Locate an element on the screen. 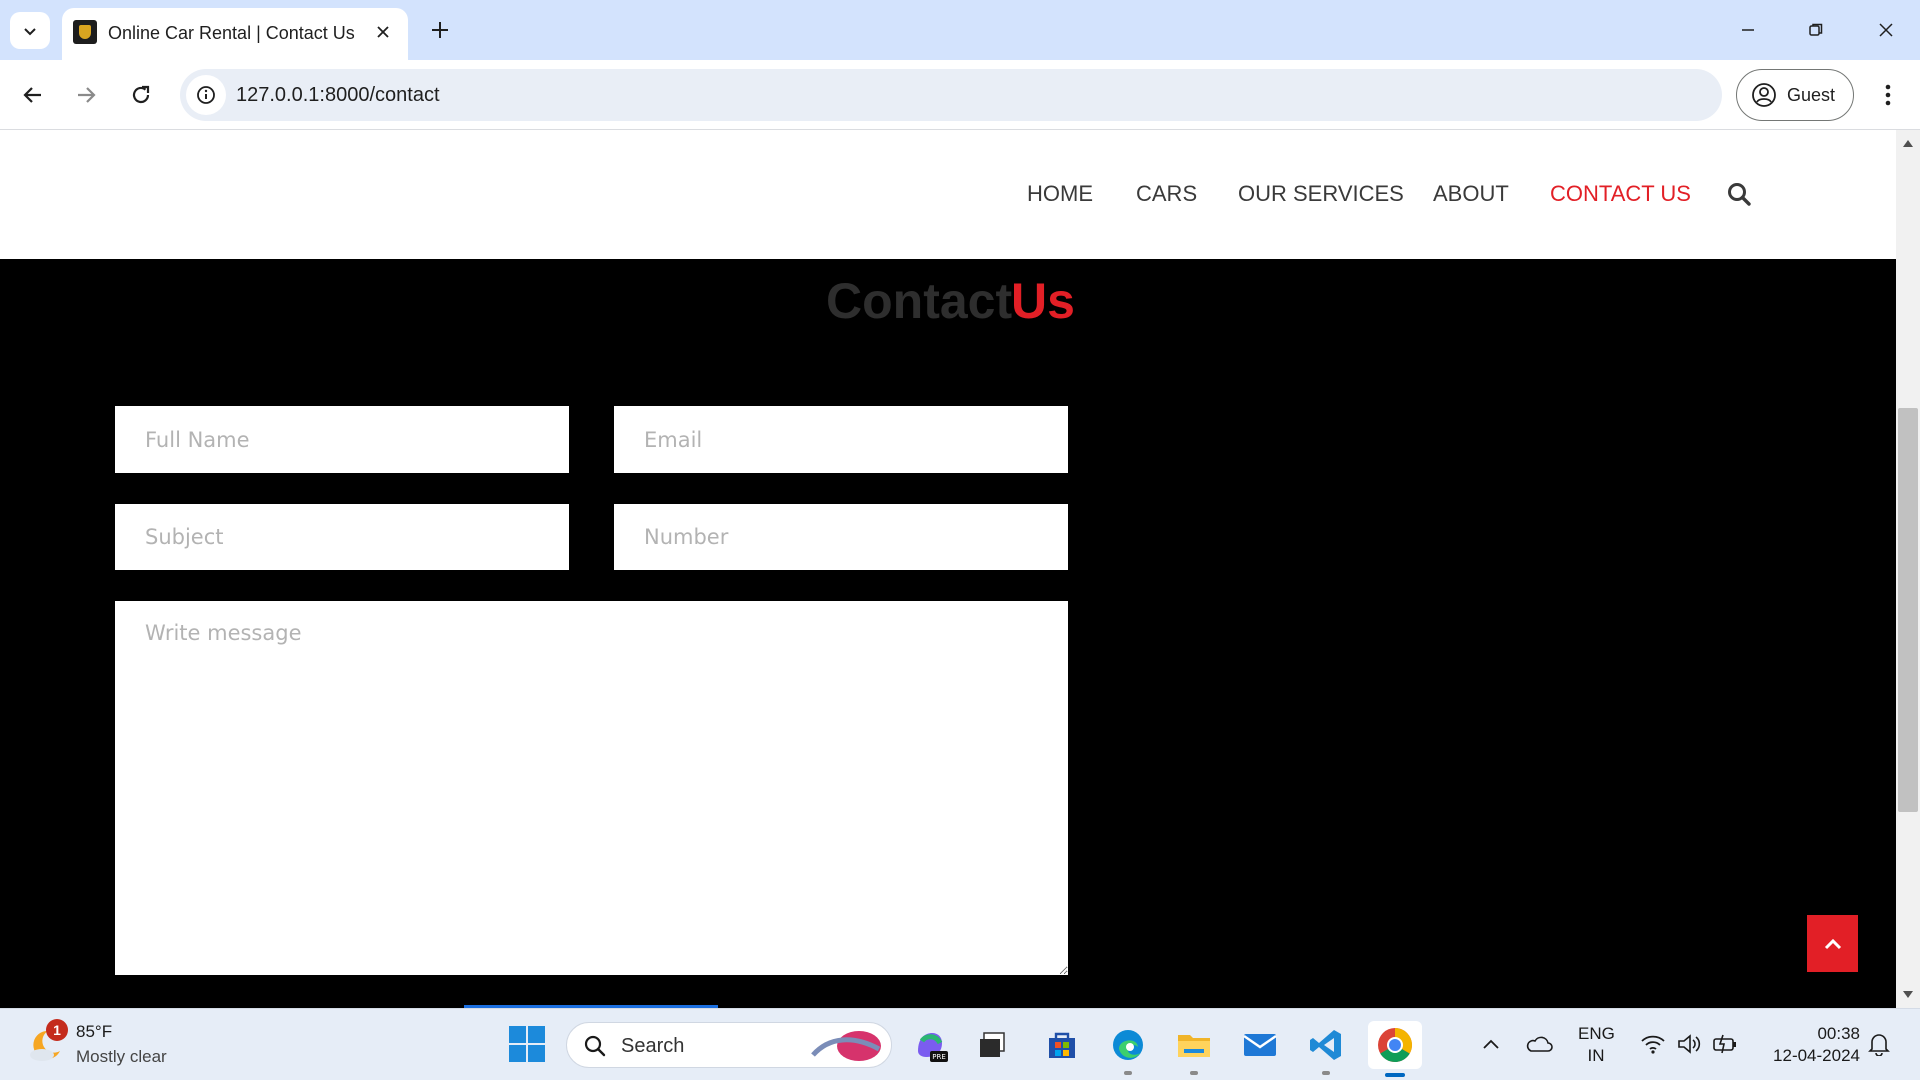 This screenshot has height=1080, width=1920. window-restore-button is located at coordinates (1816, 30).